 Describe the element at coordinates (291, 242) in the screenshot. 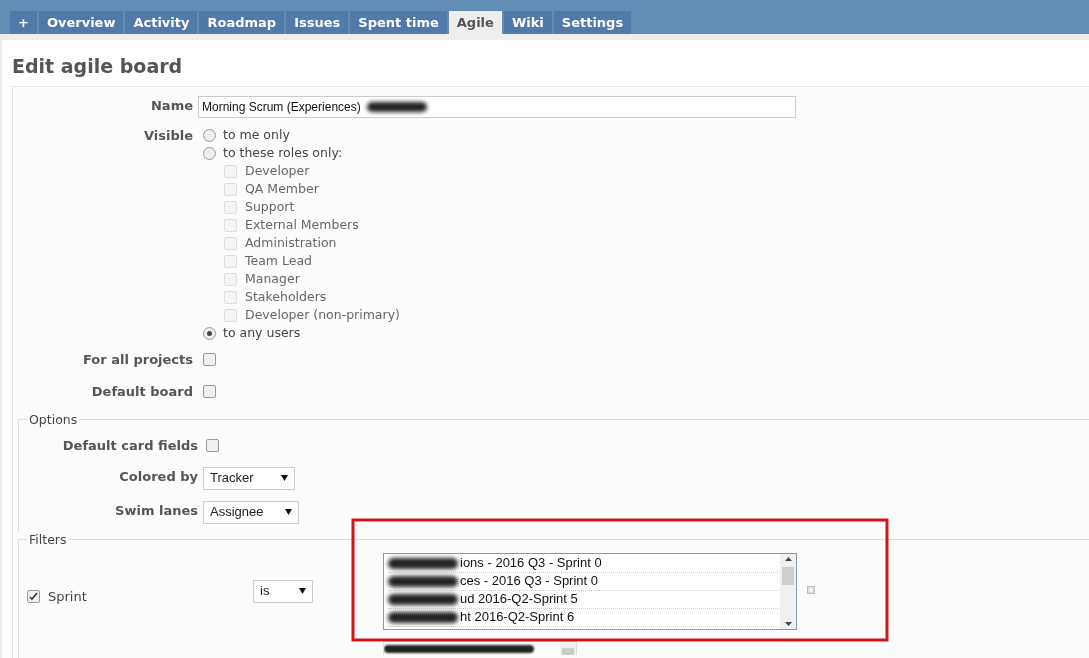

I see `role-label: Administration` at that location.